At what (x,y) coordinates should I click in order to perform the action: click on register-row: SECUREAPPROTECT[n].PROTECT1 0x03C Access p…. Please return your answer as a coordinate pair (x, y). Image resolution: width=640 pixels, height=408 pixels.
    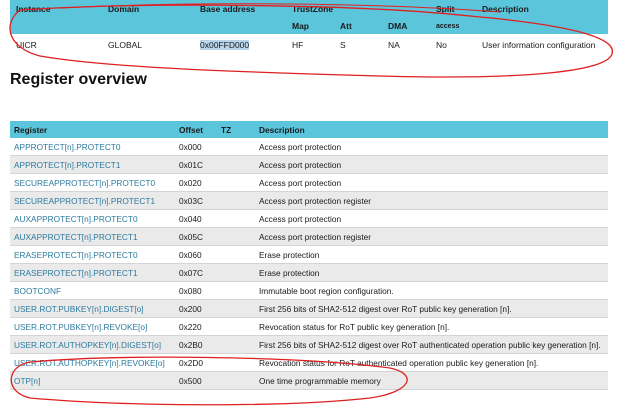
    Looking at the image, I should click on (309, 200).